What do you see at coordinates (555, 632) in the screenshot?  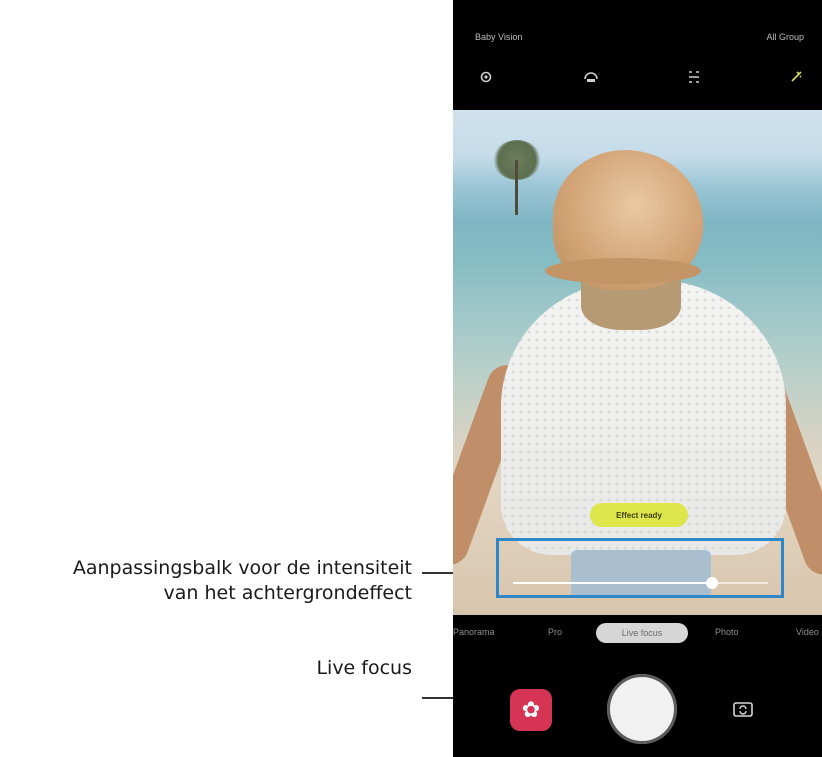 I see `mode-pro: Pro` at bounding box center [555, 632].